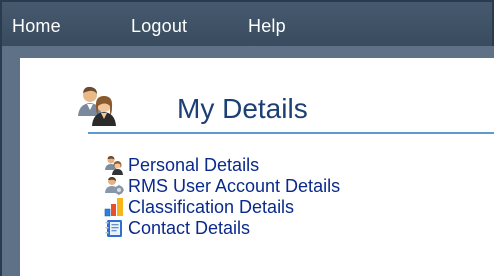 The image size is (494, 276). Describe the element at coordinates (113, 228) in the screenshot. I see `contacts-book-icon` at that location.